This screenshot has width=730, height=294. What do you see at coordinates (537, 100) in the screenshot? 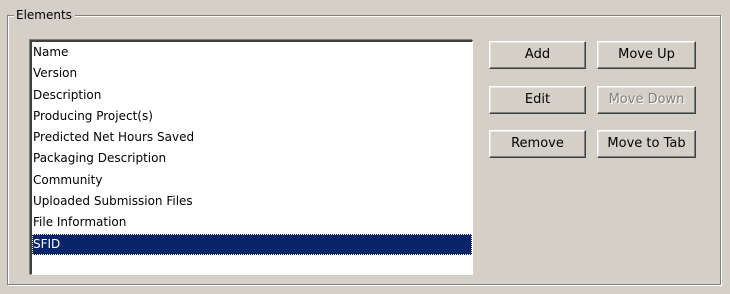
I see `edit-button: Edit` at bounding box center [537, 100].